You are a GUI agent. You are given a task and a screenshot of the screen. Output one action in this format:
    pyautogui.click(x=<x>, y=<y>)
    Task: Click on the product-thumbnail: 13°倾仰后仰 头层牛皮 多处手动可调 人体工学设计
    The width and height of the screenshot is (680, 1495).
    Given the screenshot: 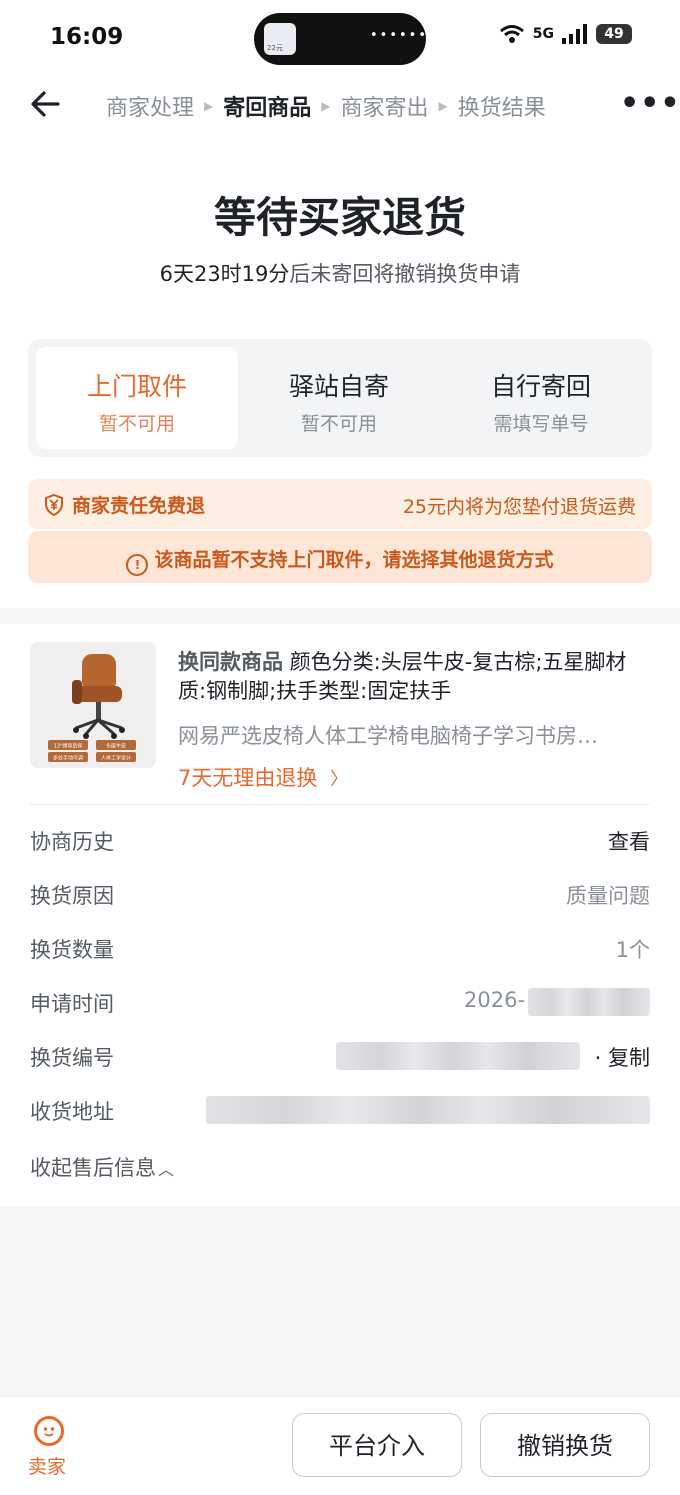 What is the action you would take?
    pyautogui.click(x=93, y=705)
    